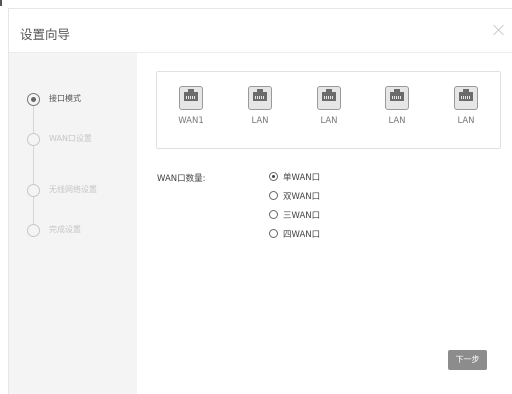 The image size is (512, 394). I want to click on radio-label: 三WAN口, so click(302, 216).